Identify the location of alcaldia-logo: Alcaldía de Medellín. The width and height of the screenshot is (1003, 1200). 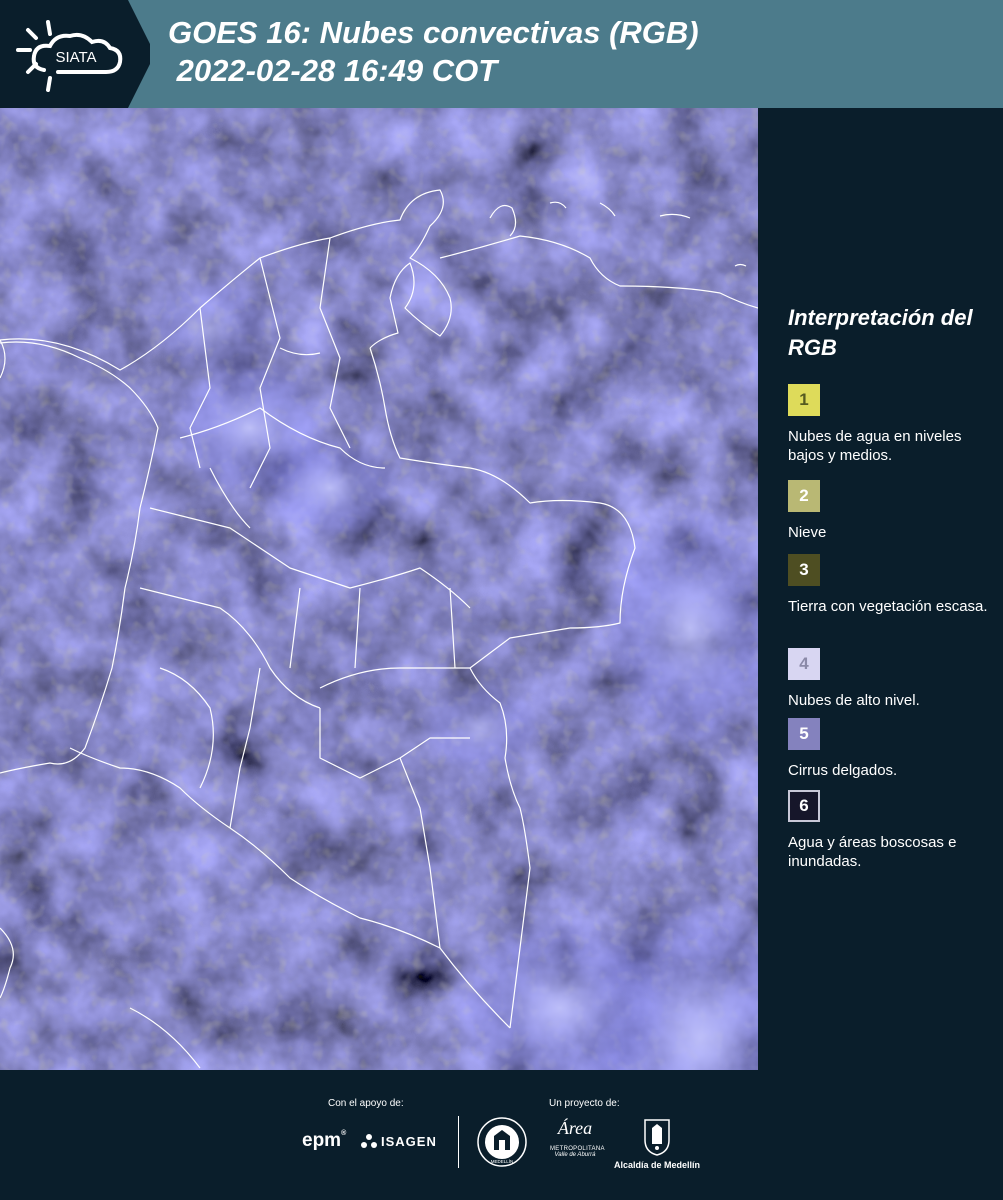
(657, 1146).